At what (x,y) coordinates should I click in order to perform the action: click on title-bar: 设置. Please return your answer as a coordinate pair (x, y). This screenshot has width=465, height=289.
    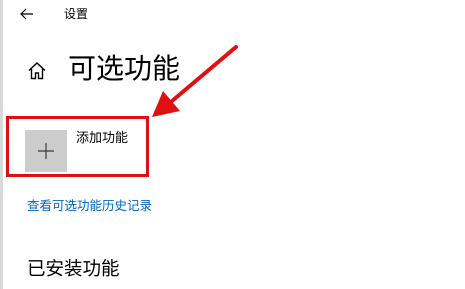
    Looking at the image, I should click on (232, 14).